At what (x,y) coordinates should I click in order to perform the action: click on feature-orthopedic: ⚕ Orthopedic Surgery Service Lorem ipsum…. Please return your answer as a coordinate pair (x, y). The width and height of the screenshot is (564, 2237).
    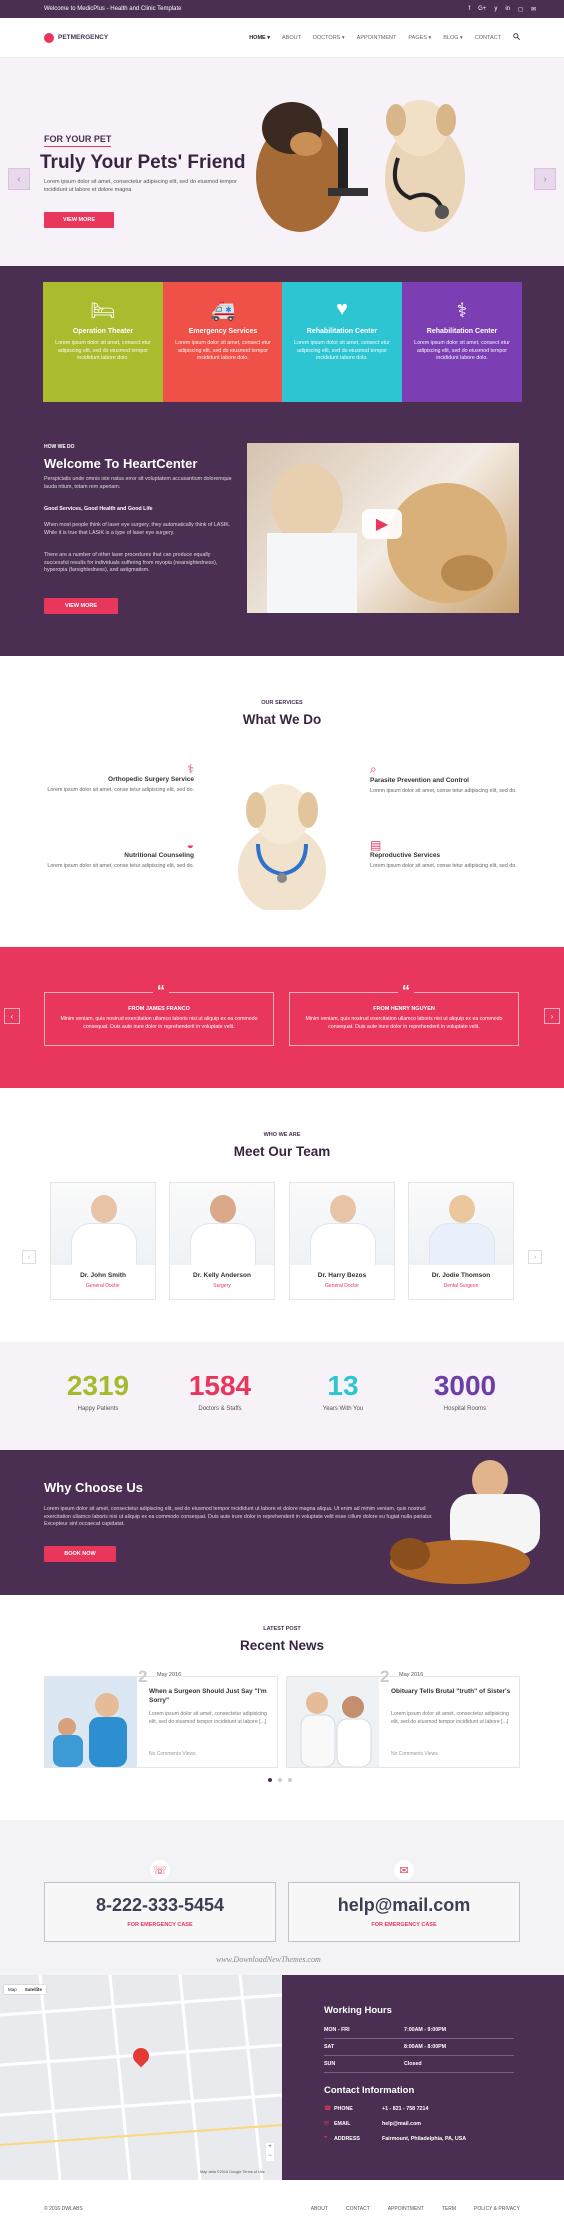
    Looking at the image, I should click on (119, 778).